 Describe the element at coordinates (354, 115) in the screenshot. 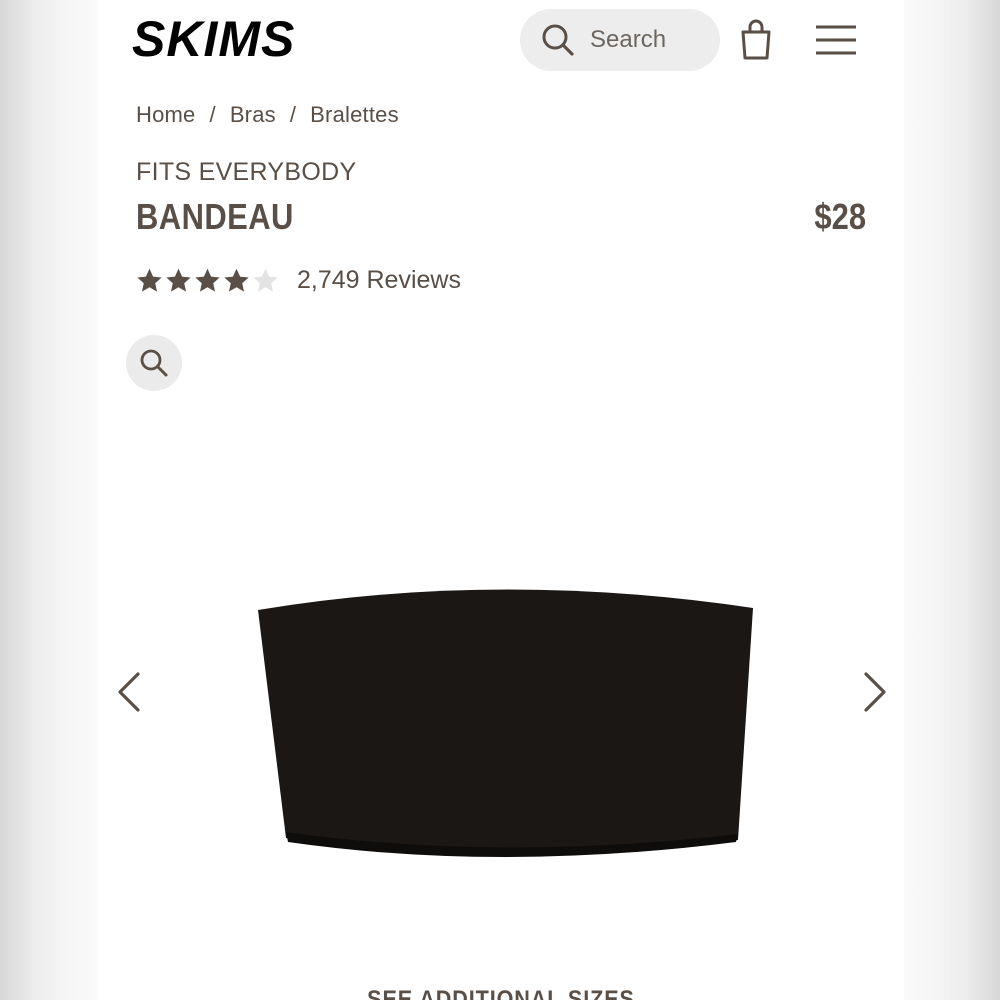

I see `breadcrumb-bralettes: Bralettes` at that location.